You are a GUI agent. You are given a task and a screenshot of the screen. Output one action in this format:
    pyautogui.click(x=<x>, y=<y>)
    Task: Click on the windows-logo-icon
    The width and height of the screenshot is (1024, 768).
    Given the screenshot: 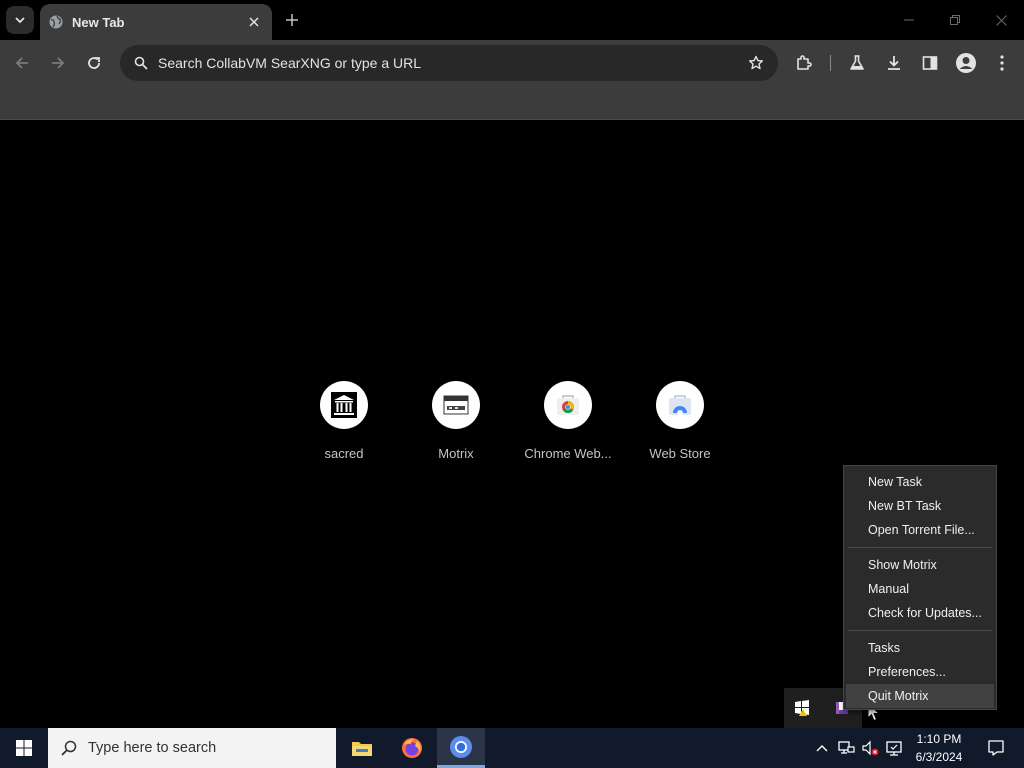 What is the action you would take?
    pyautogui.click(x=24, y=748)
    